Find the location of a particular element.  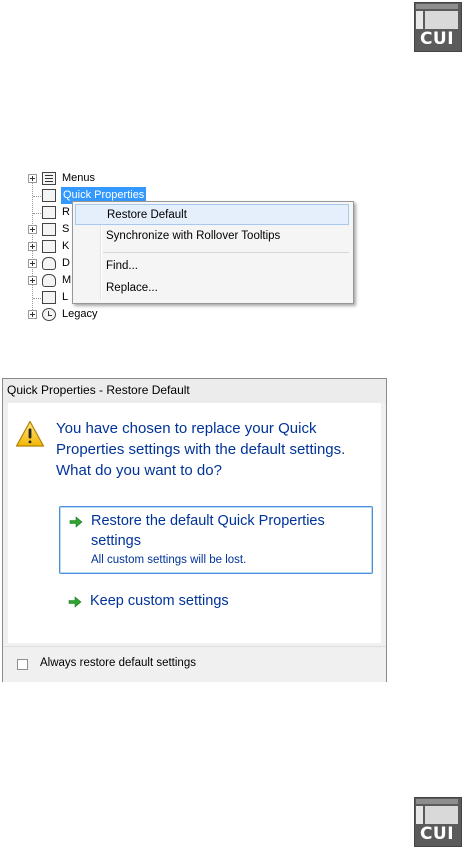

tree-item-label: S is located at coordinates (66, 229).